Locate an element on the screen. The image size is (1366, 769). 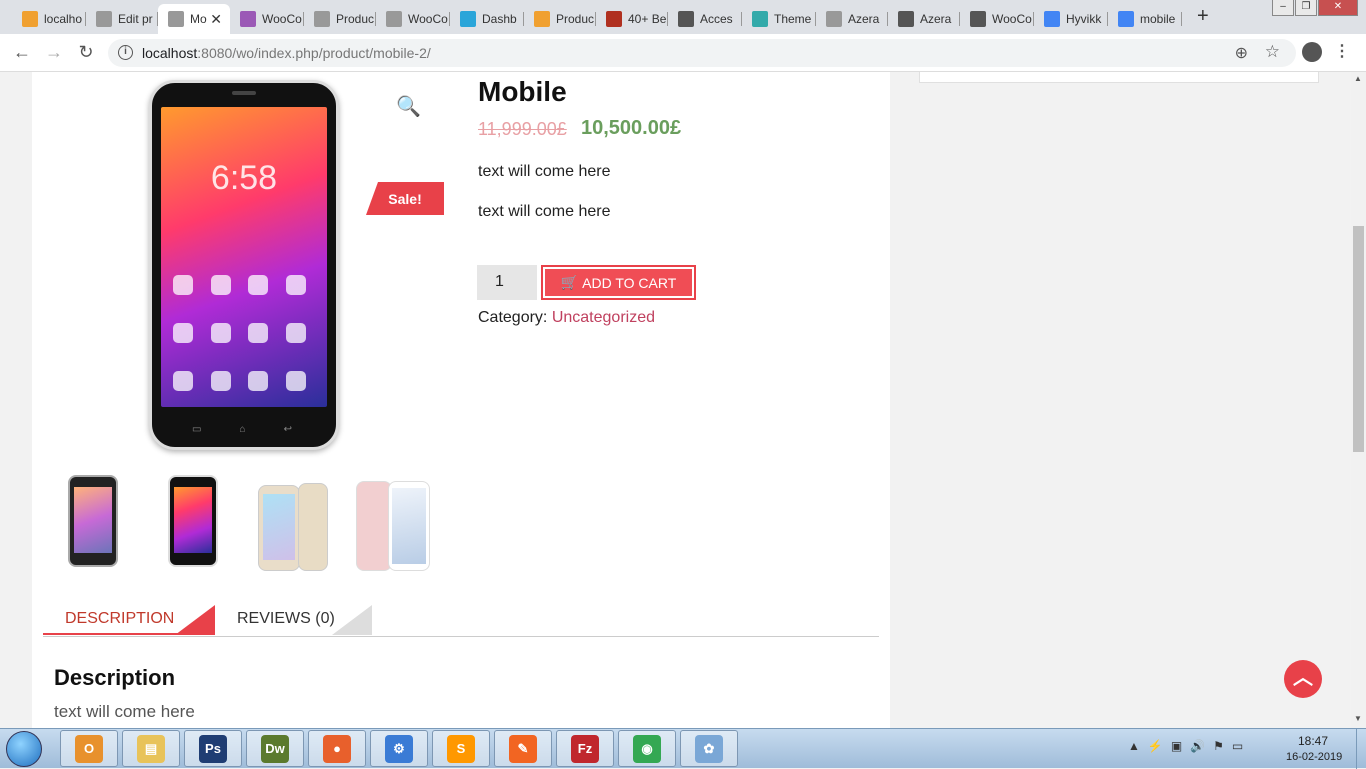
taskbar-outlook: O is located at coordinates (89, 748).